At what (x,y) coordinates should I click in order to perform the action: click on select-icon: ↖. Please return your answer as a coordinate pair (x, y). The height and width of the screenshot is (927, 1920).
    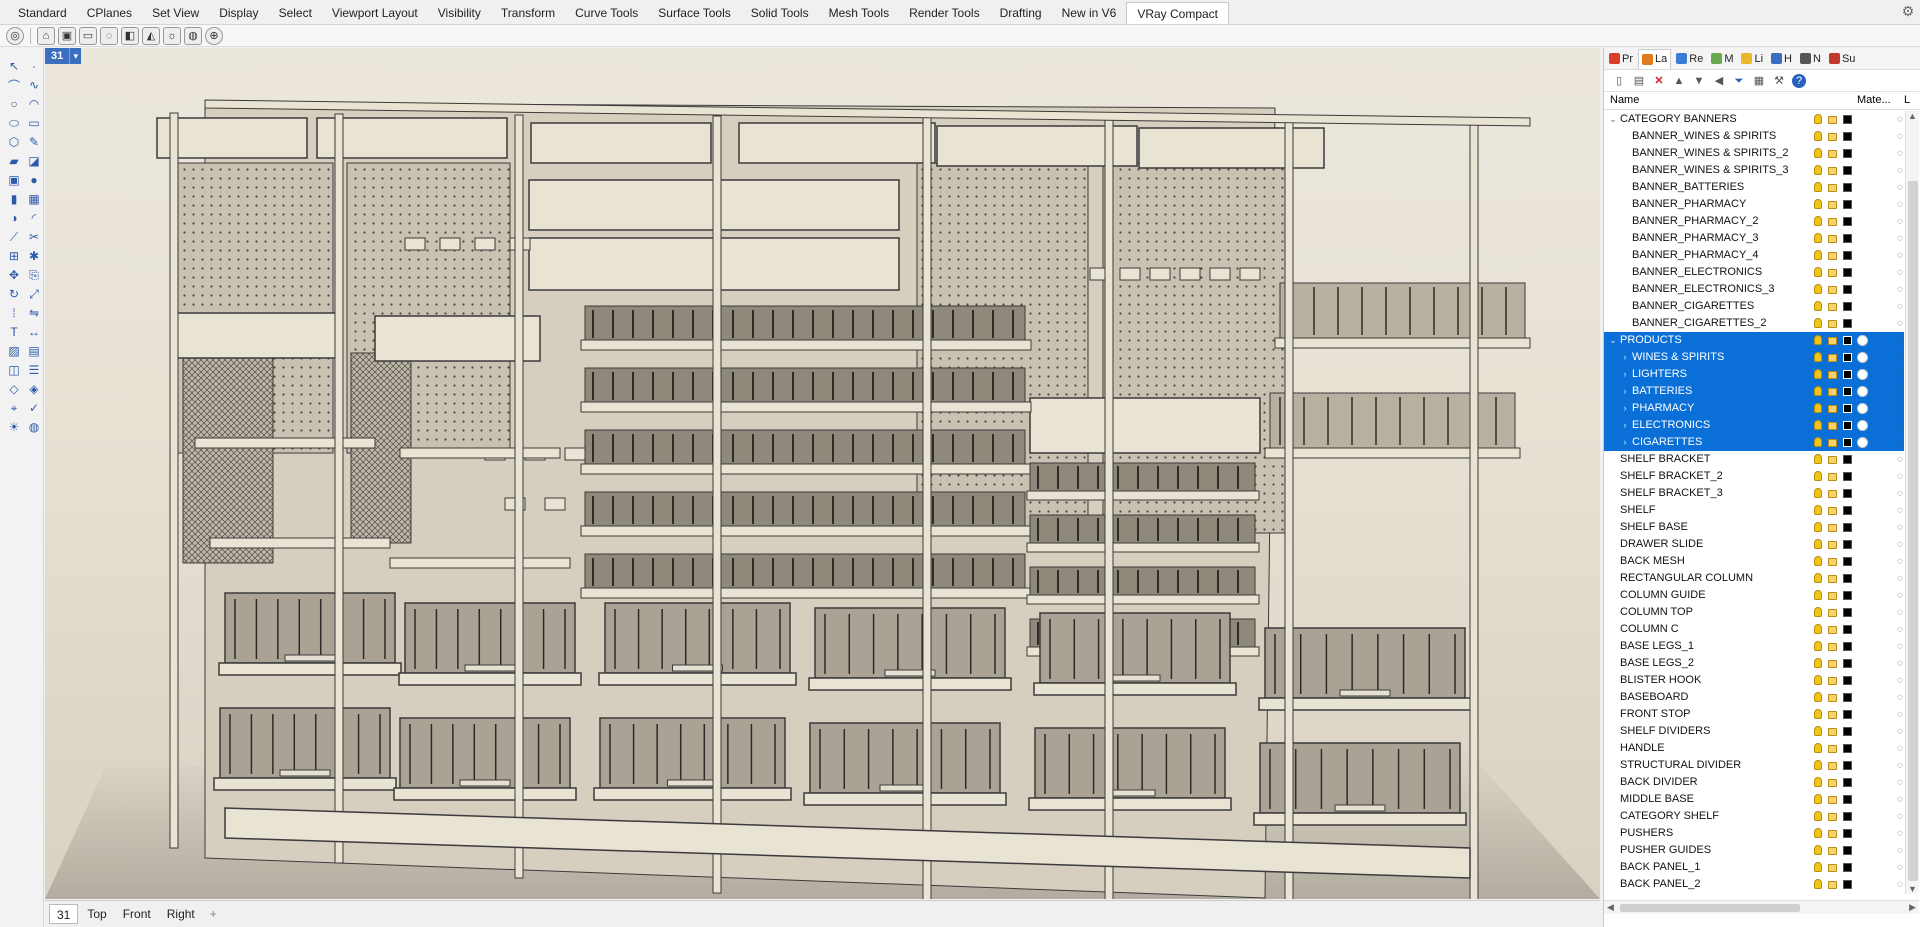
    Looking at the image, I should click on (14, 66).